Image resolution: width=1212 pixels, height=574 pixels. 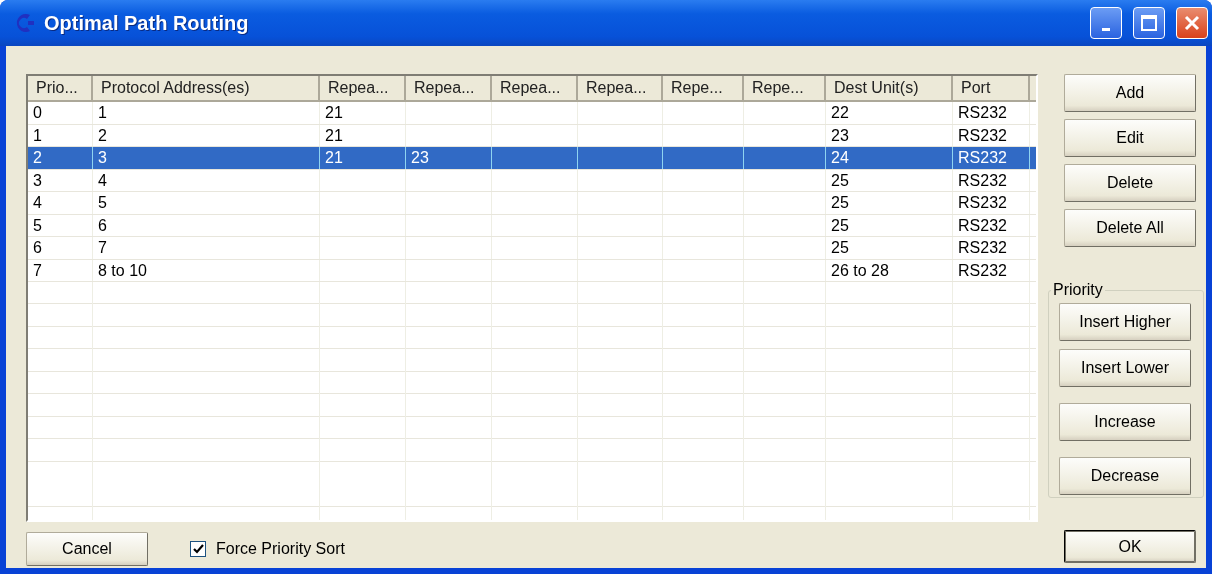 I want to click on table-row: 4 5 25 RS232, so click(x=532, y=203).